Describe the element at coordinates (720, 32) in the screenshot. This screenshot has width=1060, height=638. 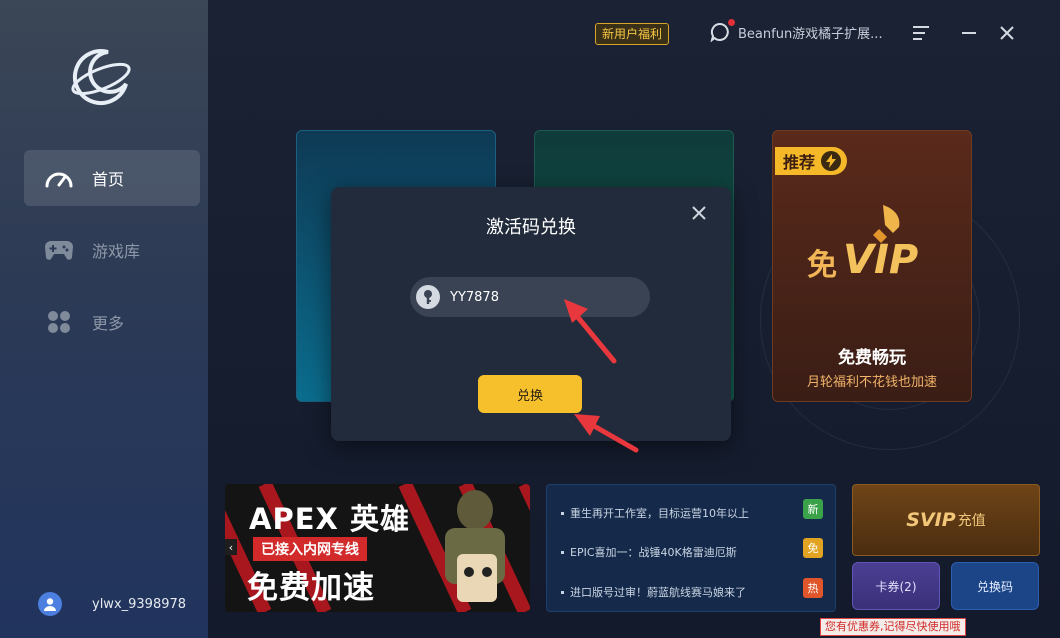
I see `chat-bubble-icon` at that location.